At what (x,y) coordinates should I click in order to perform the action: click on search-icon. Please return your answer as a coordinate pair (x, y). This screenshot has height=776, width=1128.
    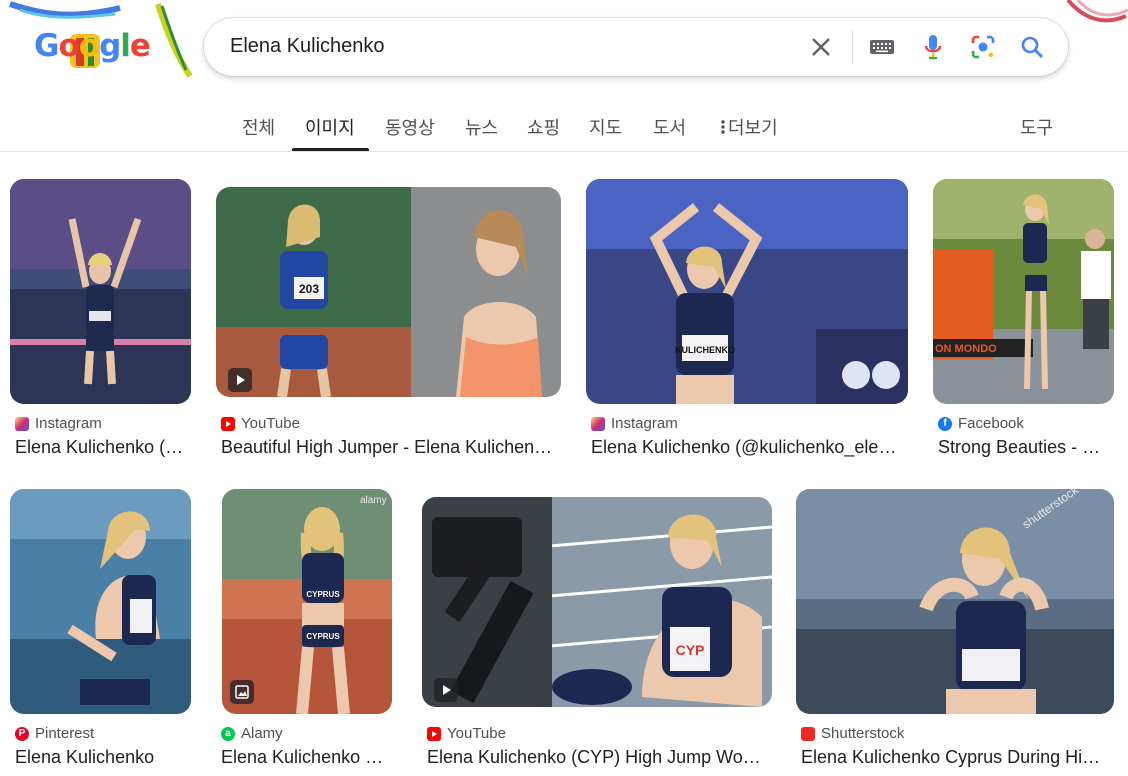
    Looking at the image, I should click on (1032, 47).